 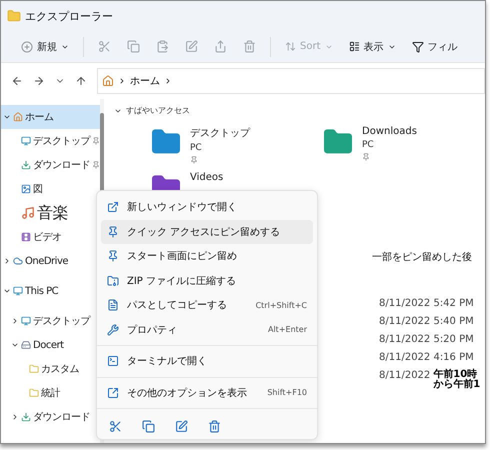 I want to click on sidebar-item: 図, so click(x=50, y=189).